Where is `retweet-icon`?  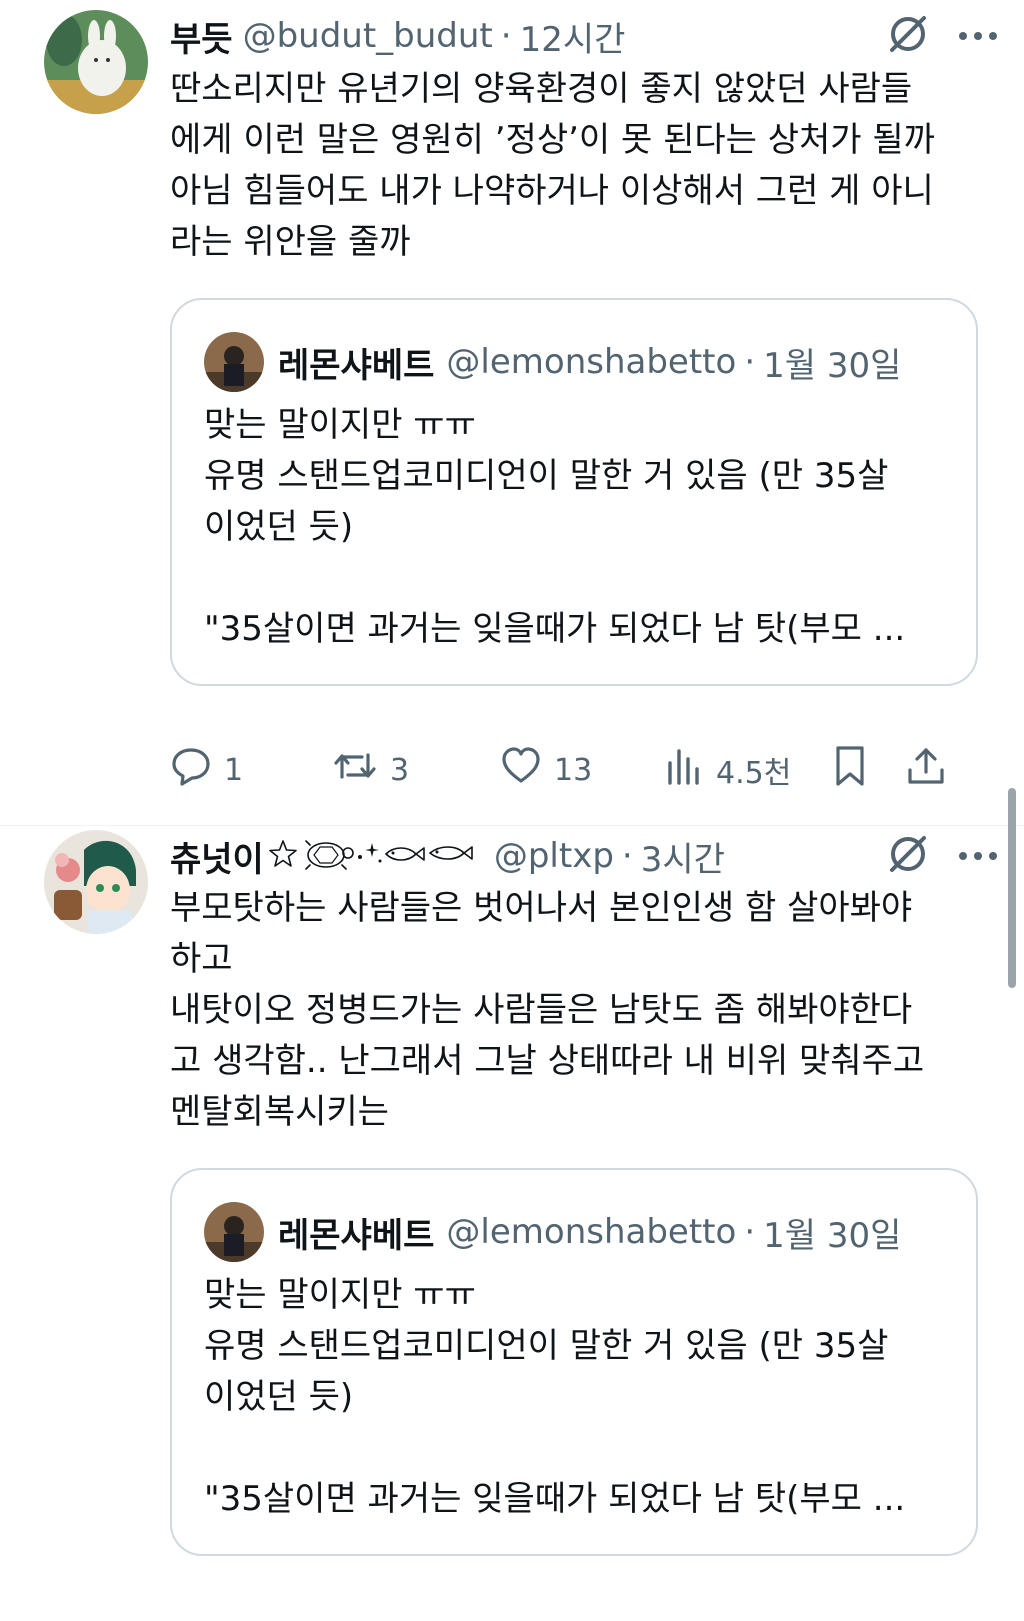
retweet-icon is located at coordinates (355, 770).